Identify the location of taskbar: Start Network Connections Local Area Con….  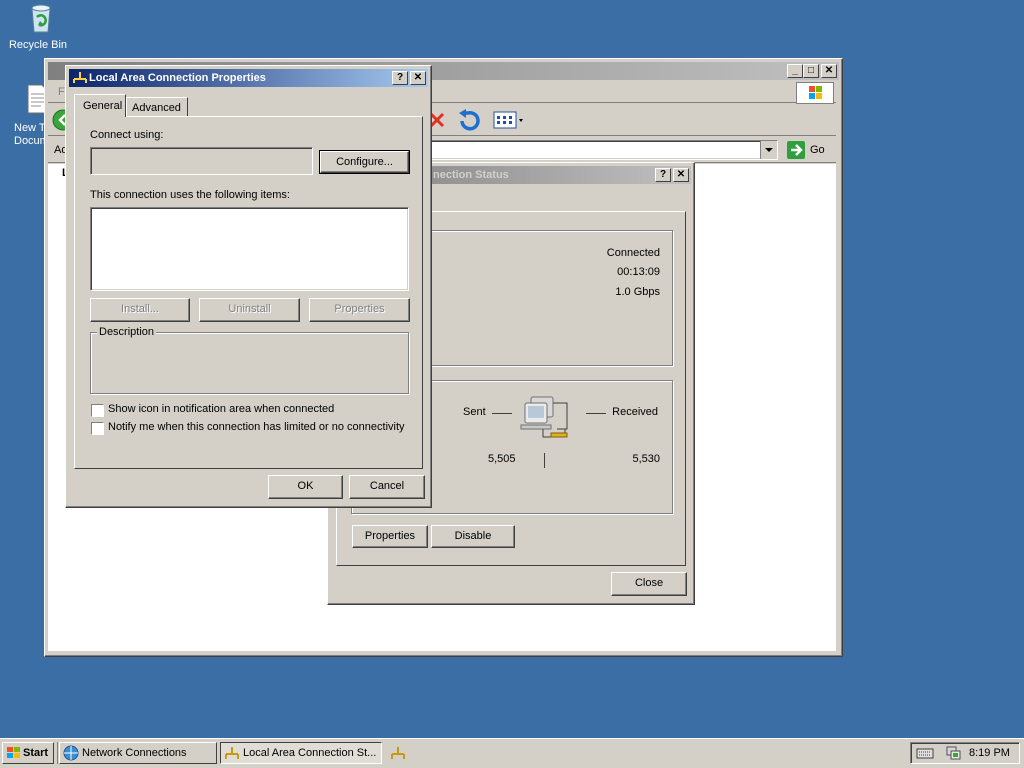
(512, 753).